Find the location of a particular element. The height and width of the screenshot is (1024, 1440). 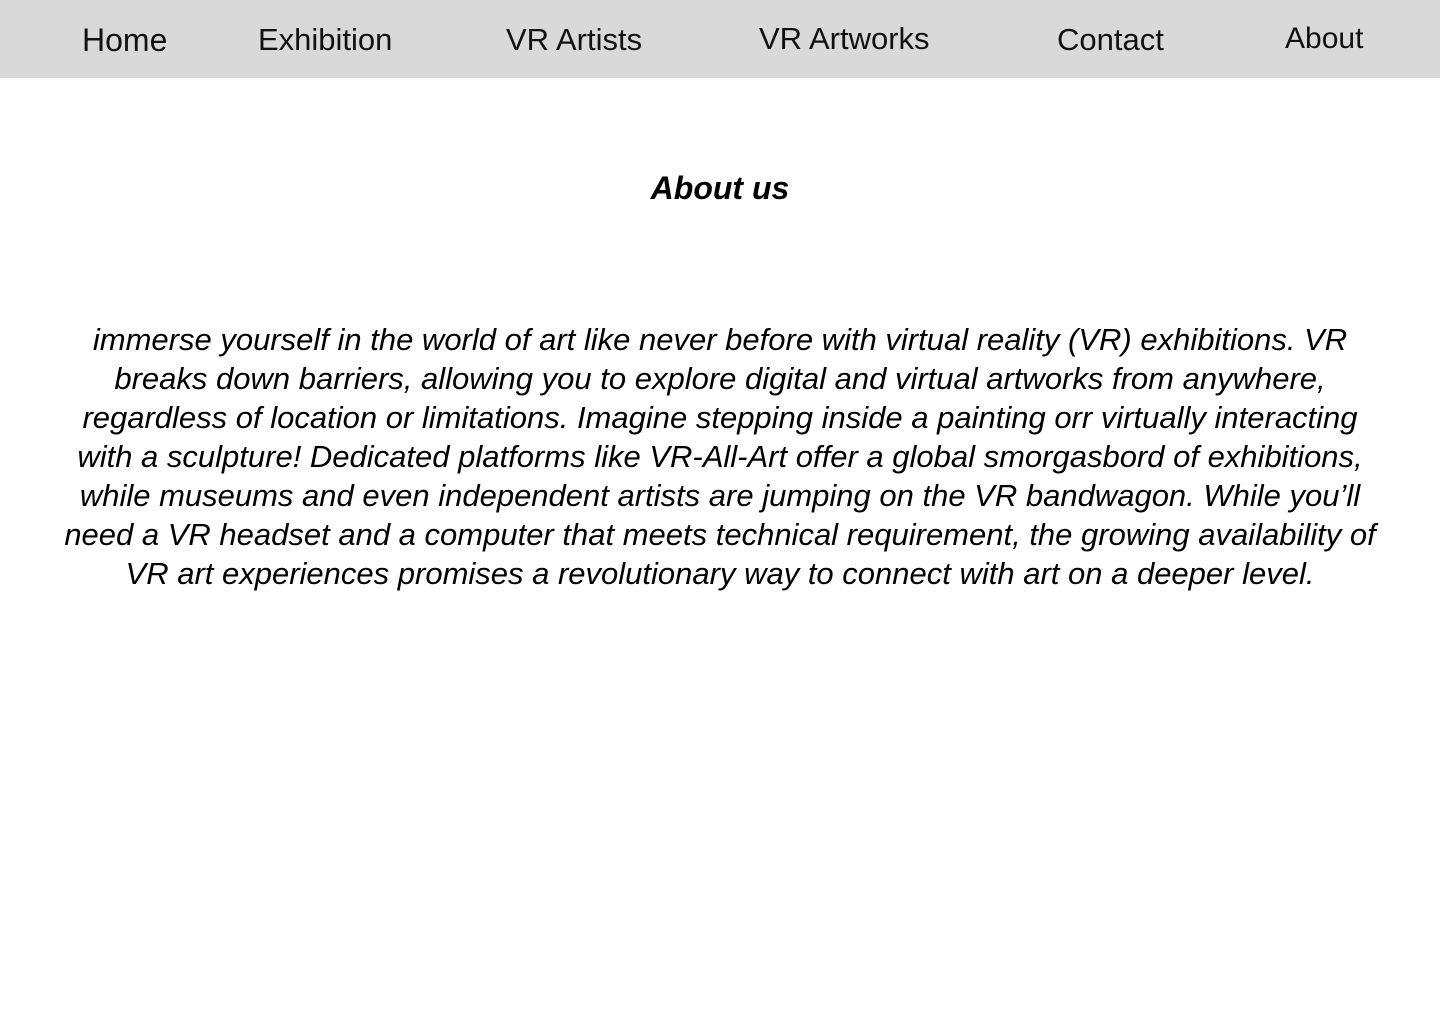

nav-contact-link: Contact is located at coordinates (1110, 40).